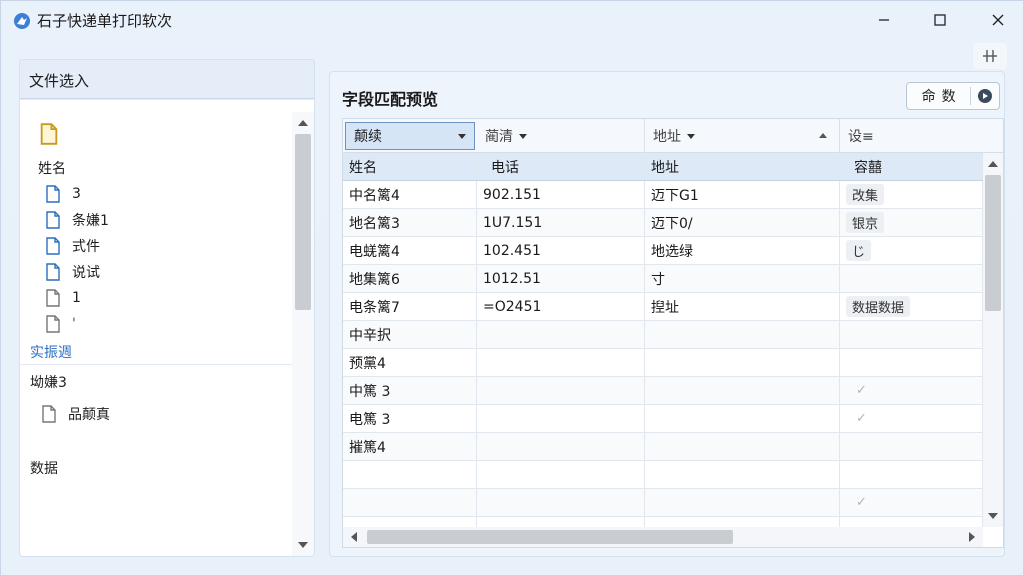 The height and width of the screenshot is (576, 1024). I want to click on action-button-group: 命数, so click(953, 96).